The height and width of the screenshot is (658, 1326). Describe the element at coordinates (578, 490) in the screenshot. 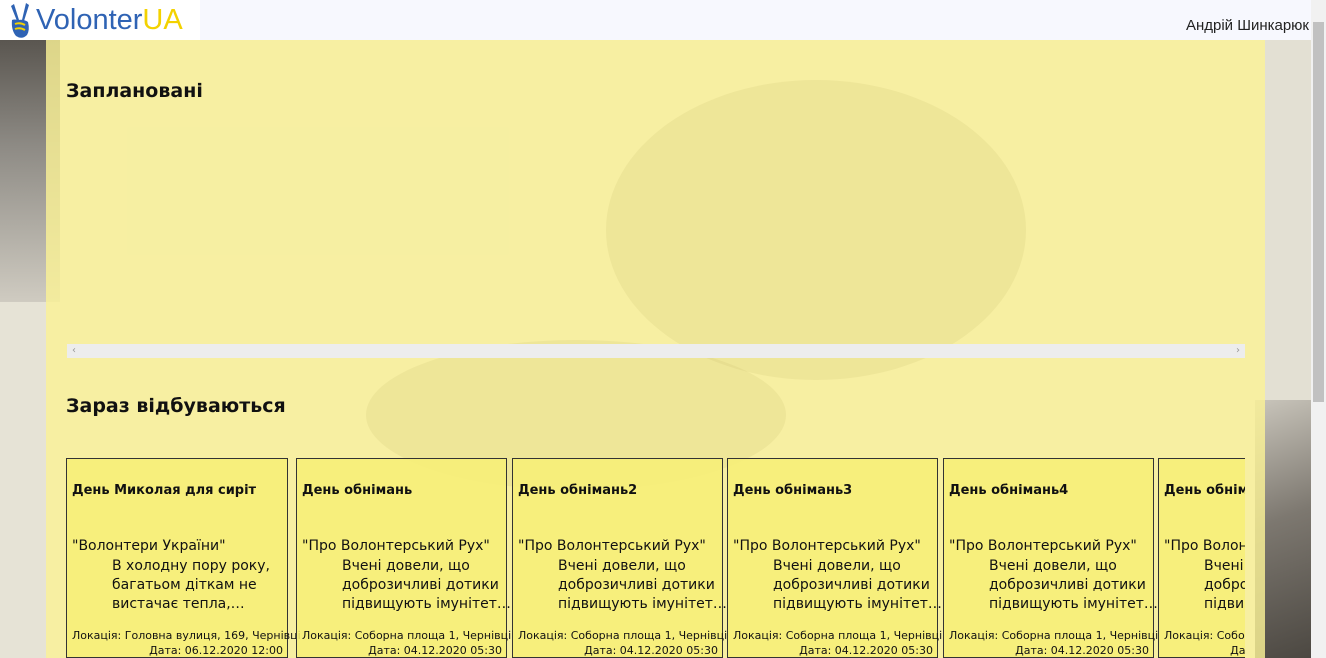

I see `event-title: День обнімань2` at that location.